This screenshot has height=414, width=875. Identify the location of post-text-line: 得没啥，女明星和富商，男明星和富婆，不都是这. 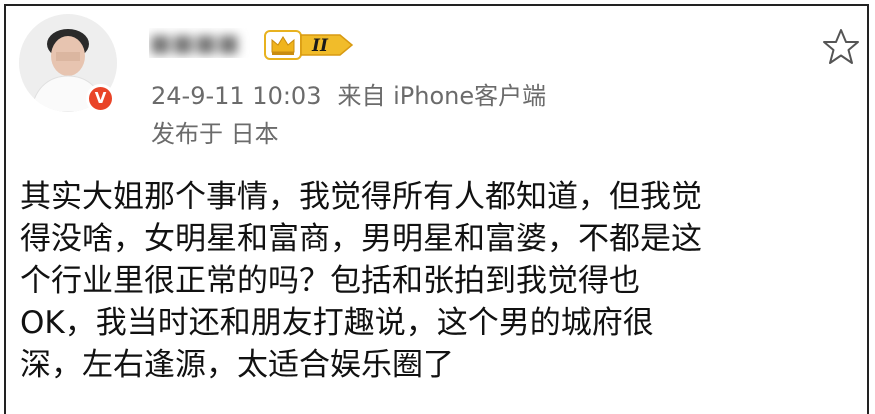
(361, 239).